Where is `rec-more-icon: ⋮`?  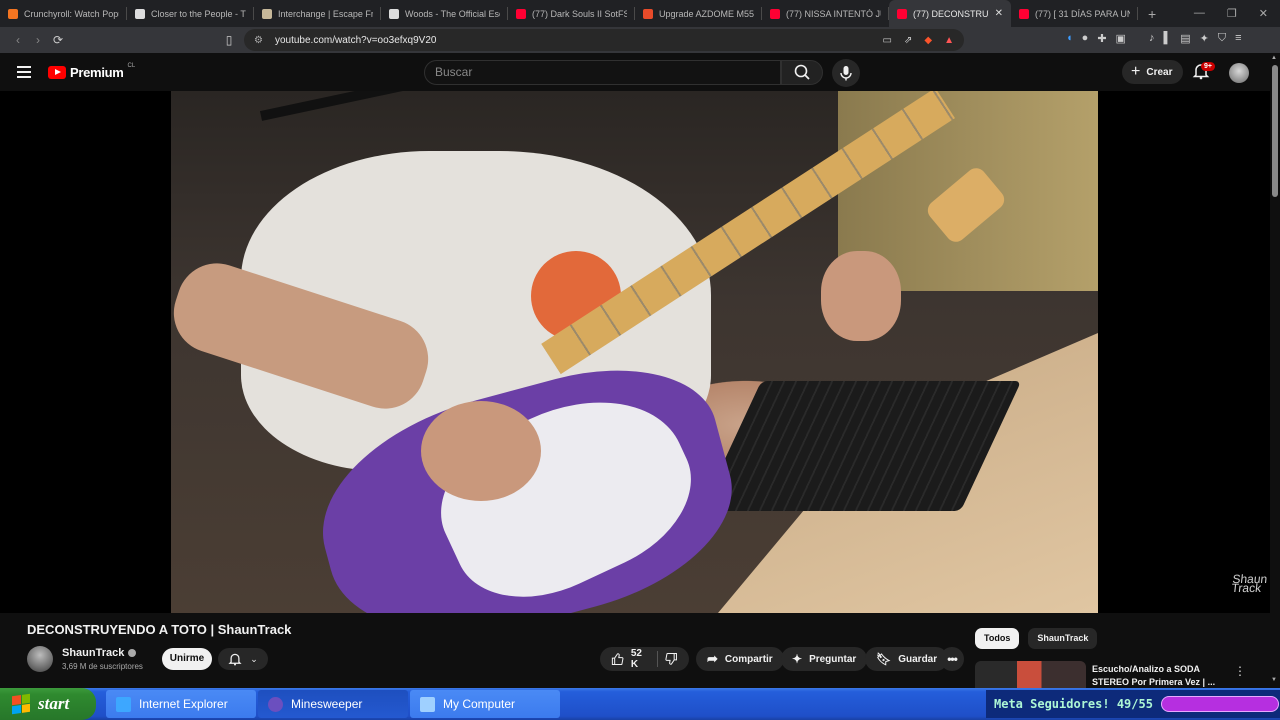 rec-more-icon: ⋮ is located at coordinates (1240, 671).